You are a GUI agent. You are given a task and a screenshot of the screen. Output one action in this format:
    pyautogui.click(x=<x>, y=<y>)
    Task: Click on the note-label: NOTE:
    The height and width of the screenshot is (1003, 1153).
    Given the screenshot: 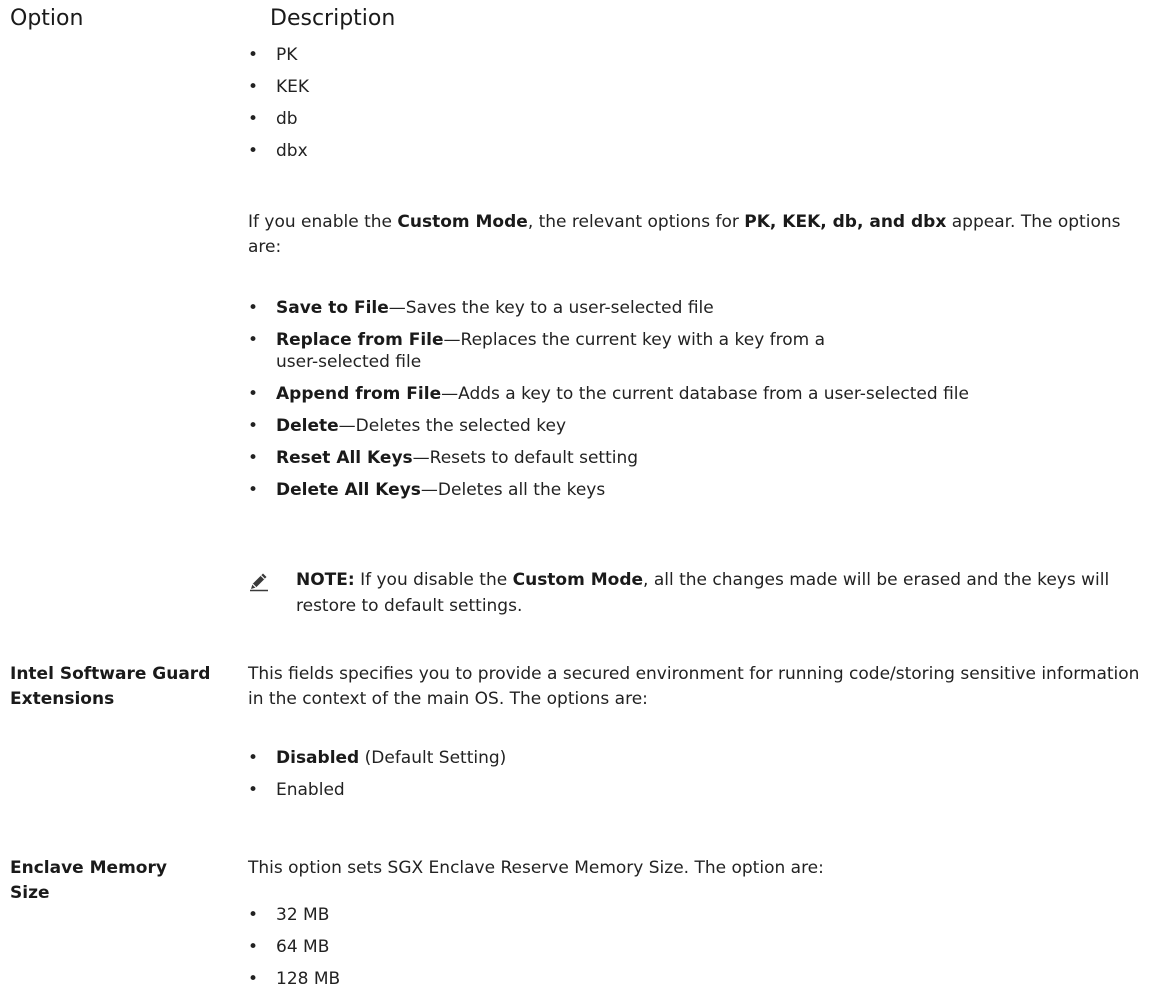 What is the action you would take?
    pyautogui.click(x=325, y=580)
    